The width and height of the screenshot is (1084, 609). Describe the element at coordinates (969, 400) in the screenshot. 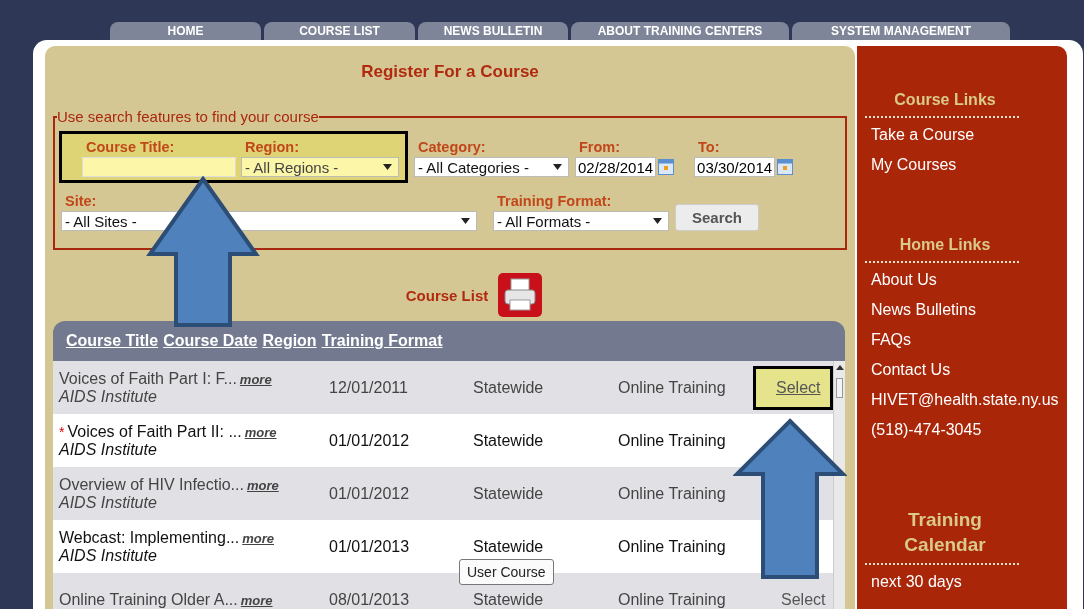

I see `sidebar-link: HIVET@health.state.ny.us` at that location.